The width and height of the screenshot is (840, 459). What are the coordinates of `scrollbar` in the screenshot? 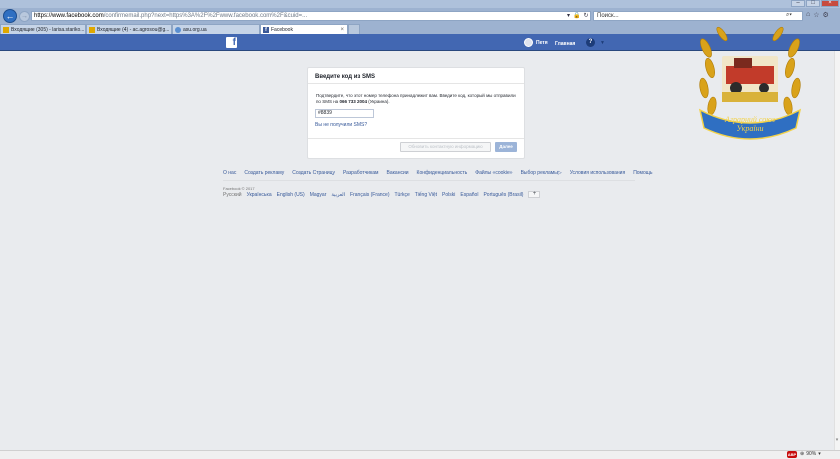 It's located at (837, 250).